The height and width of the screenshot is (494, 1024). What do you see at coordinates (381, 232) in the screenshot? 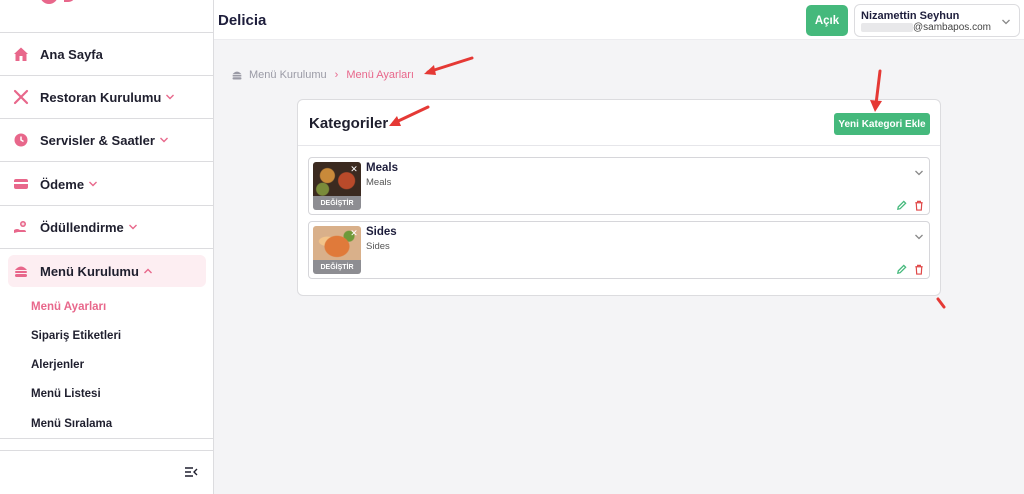
I see `category-name: Sides` at bounding box center [381, 232].